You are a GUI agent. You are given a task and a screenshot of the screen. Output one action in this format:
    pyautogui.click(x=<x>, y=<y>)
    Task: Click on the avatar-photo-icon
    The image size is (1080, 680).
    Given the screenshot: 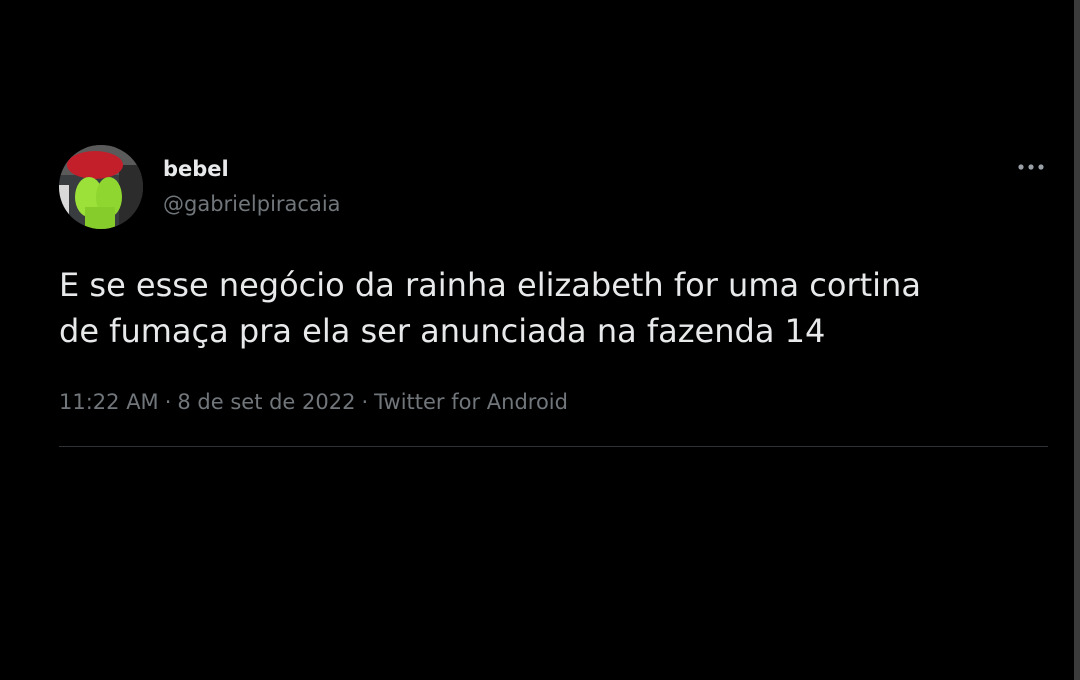 What is the action you would take?
    pyautogui.click(x=101, y=187)
    